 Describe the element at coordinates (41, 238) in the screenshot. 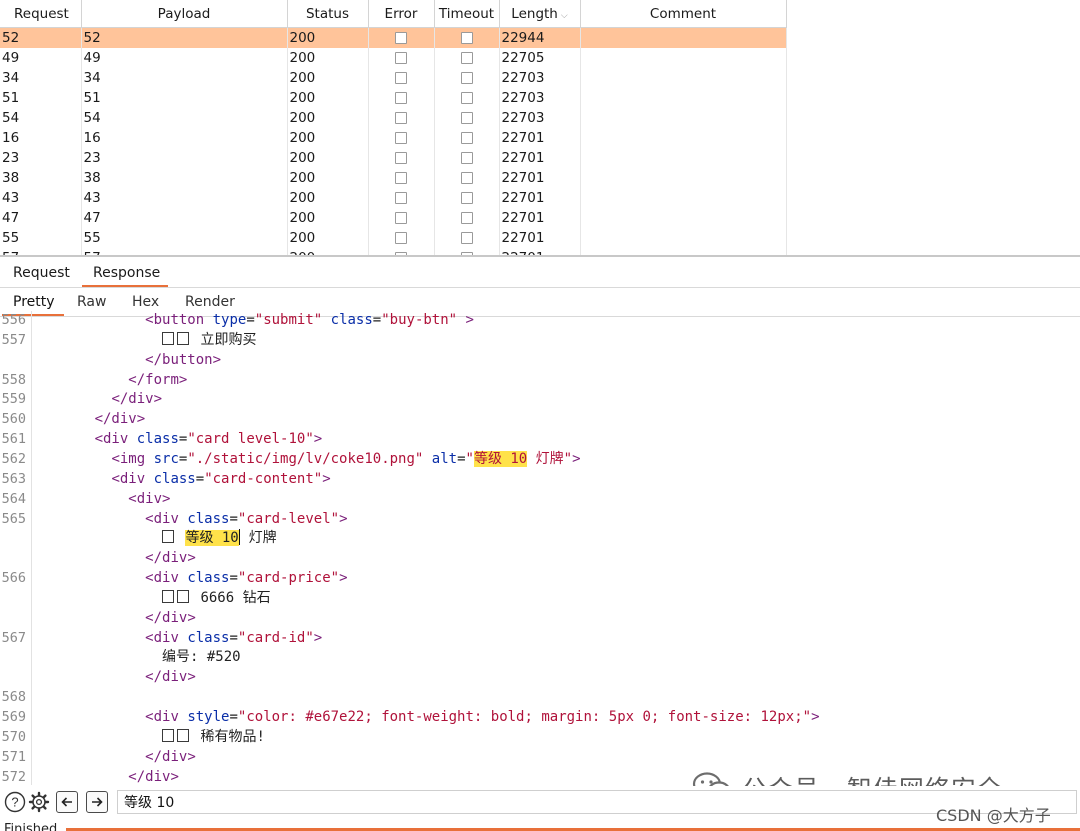

I see `cell-request: 55` at that location.